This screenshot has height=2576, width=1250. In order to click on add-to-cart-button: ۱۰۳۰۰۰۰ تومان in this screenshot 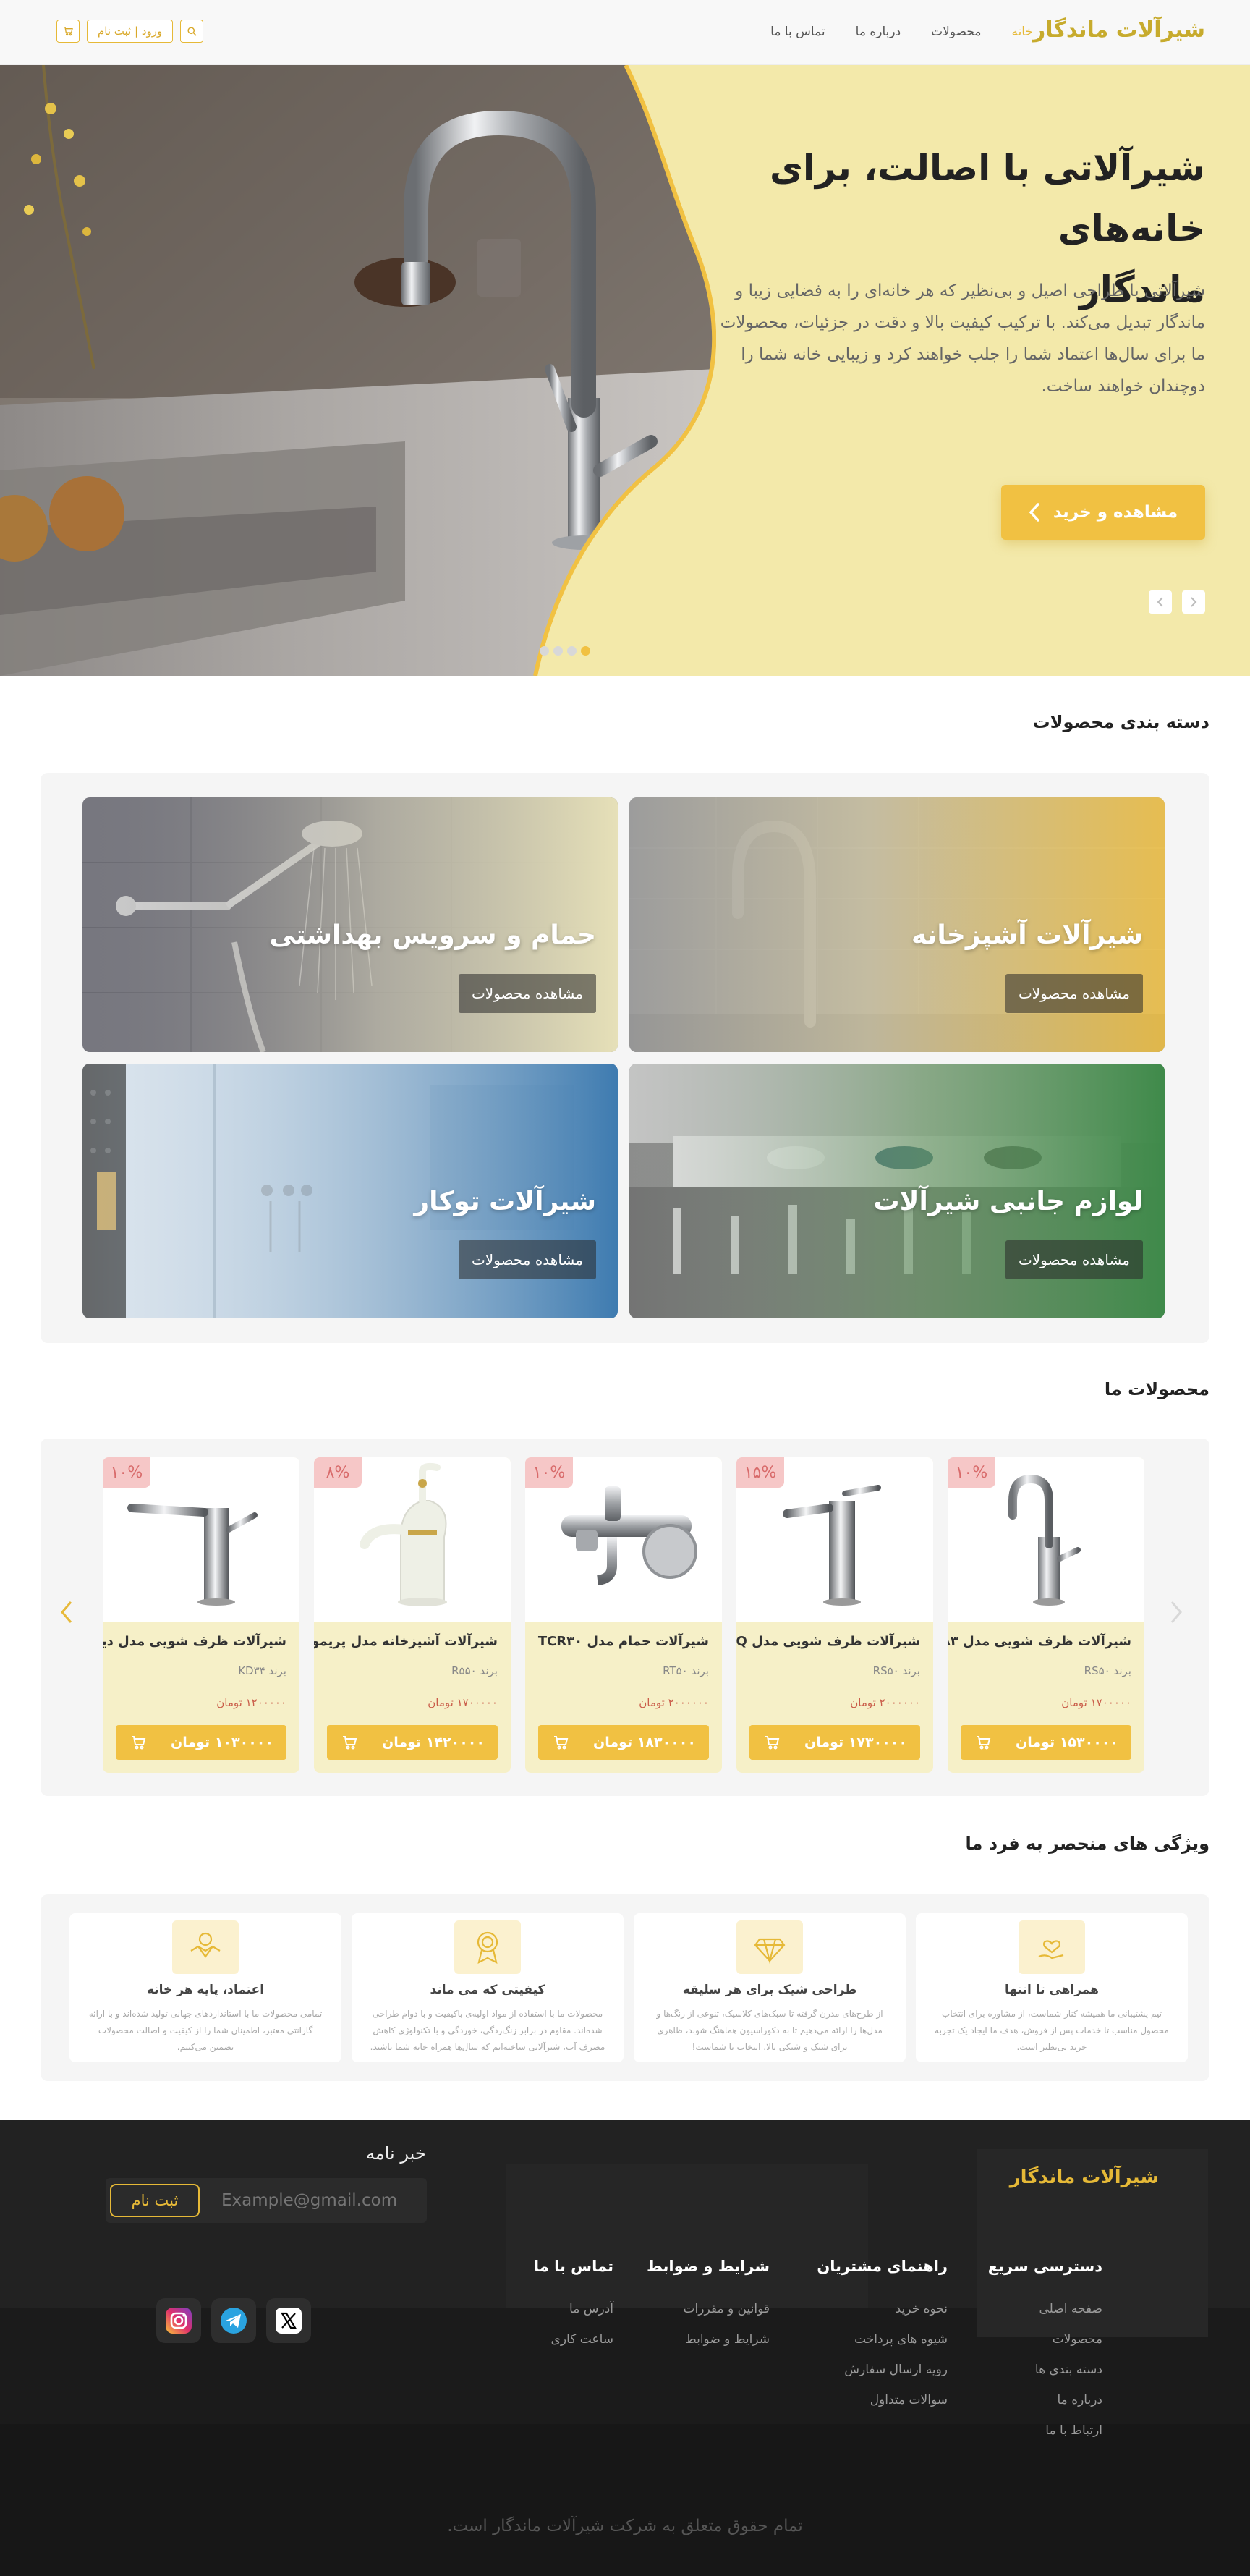, I will do `click(201, 1742)`.